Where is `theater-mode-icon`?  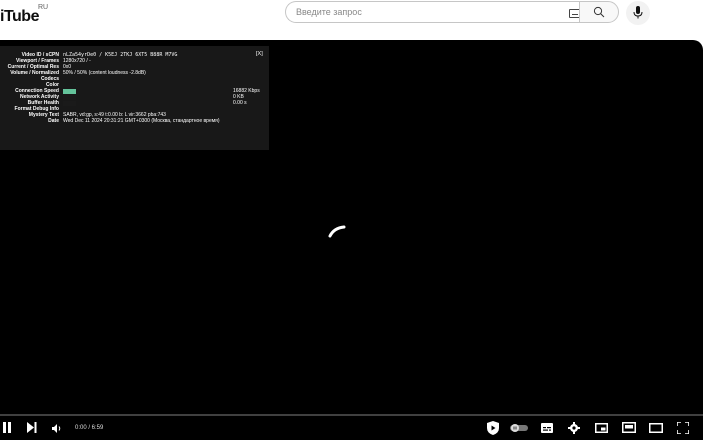
theater-mode-icon is located at coordinates (629, 427).